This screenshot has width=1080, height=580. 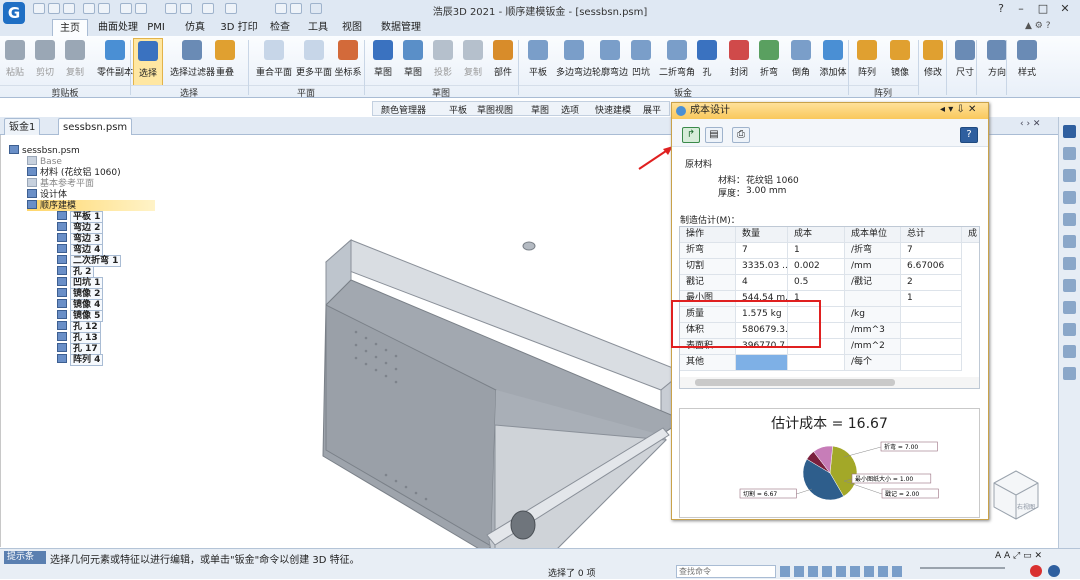 What do you see at coordinates (762, 235) in the screenshot?
I see `column-header-1: 数量` at bounding box center [762, 235].